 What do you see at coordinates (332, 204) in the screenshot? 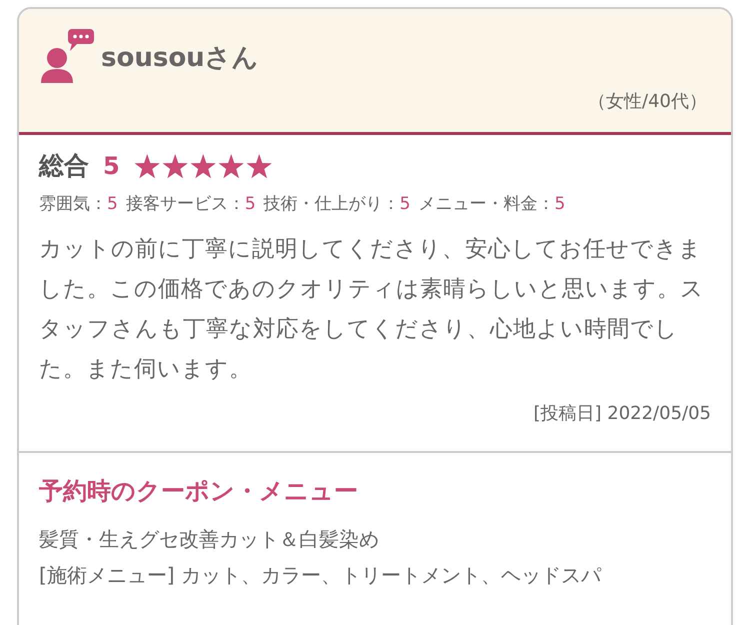
I see `rating-label: 技術・仕上がり：` at bounding box center [332, 204].